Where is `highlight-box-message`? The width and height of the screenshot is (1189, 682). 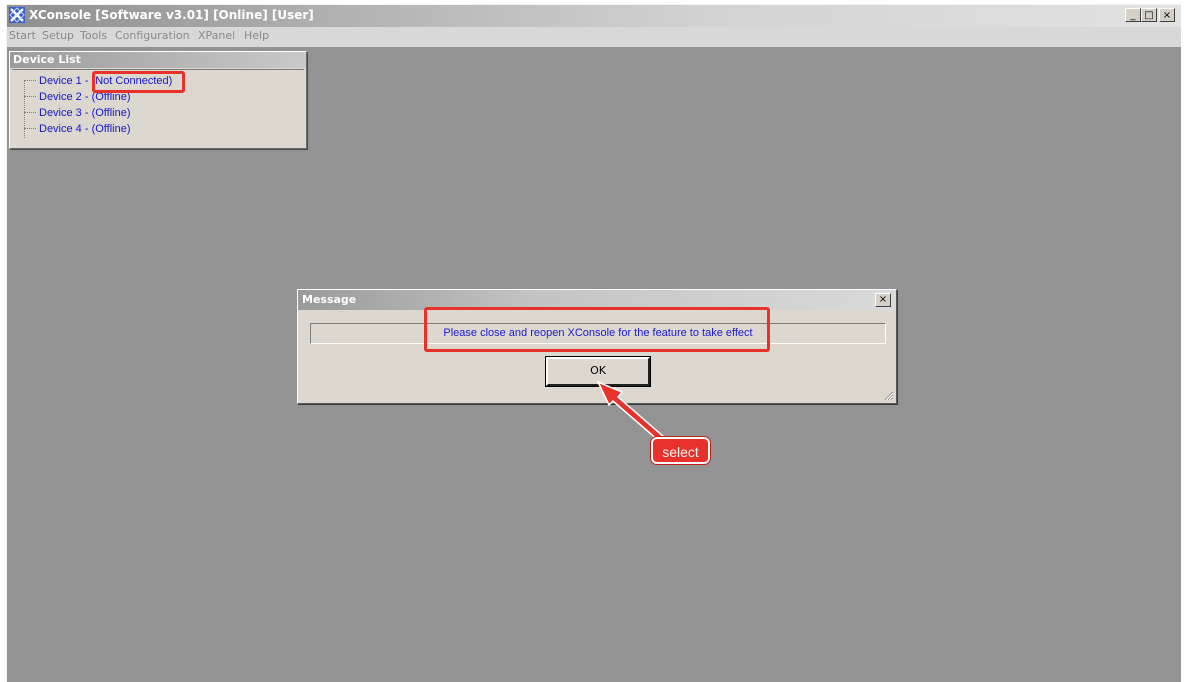 highlight-box-message is located at coordinates (597, 329).